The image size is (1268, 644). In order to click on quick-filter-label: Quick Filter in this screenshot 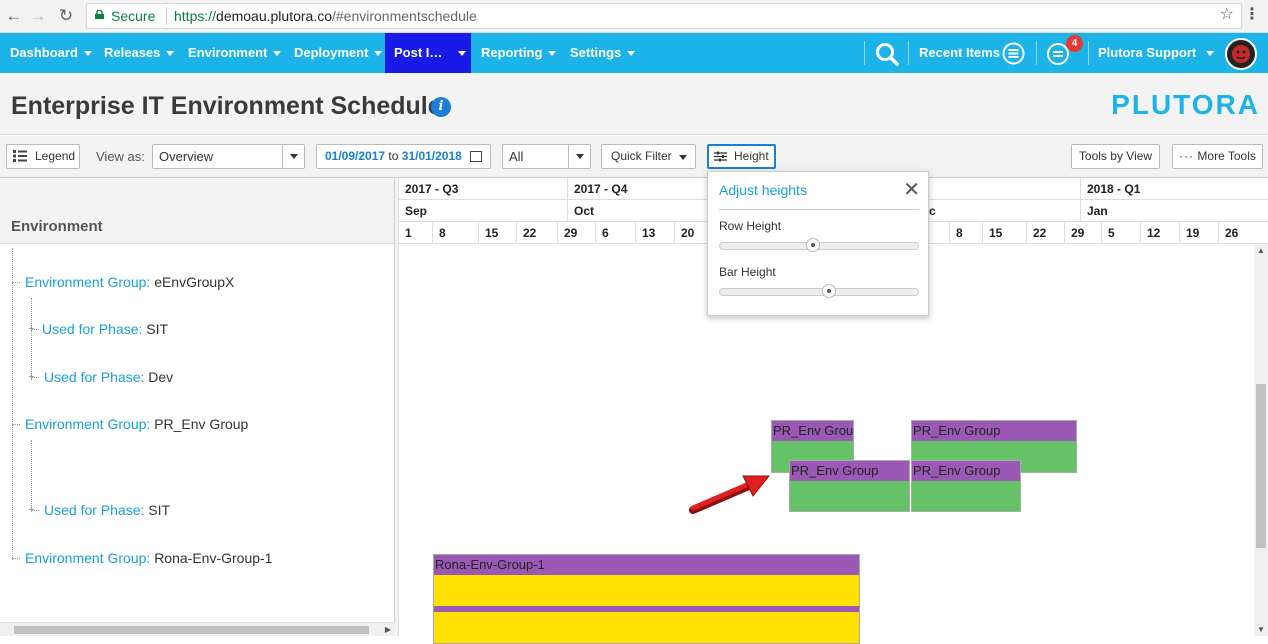, I will do `click(641, 156)`.